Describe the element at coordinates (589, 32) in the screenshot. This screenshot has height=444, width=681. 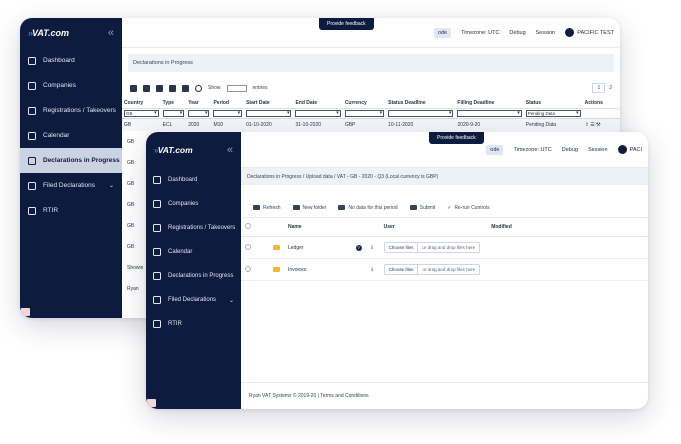
I see `user-profile: PACIFIC TEST` at that location.